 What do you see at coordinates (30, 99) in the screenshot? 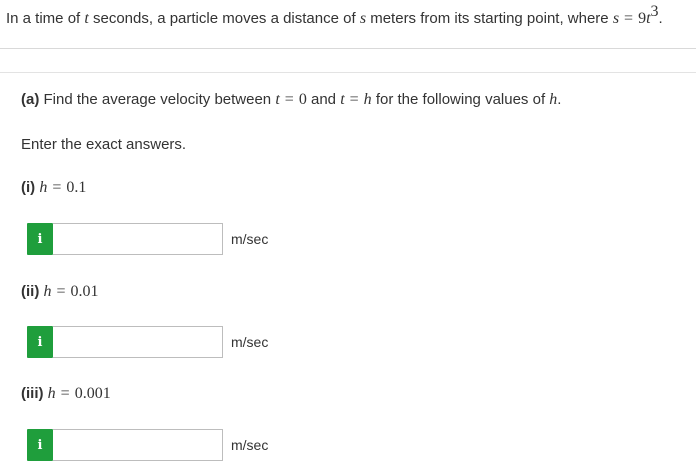
I see `part-a-label: (a)` at bounding box center [30, 99].